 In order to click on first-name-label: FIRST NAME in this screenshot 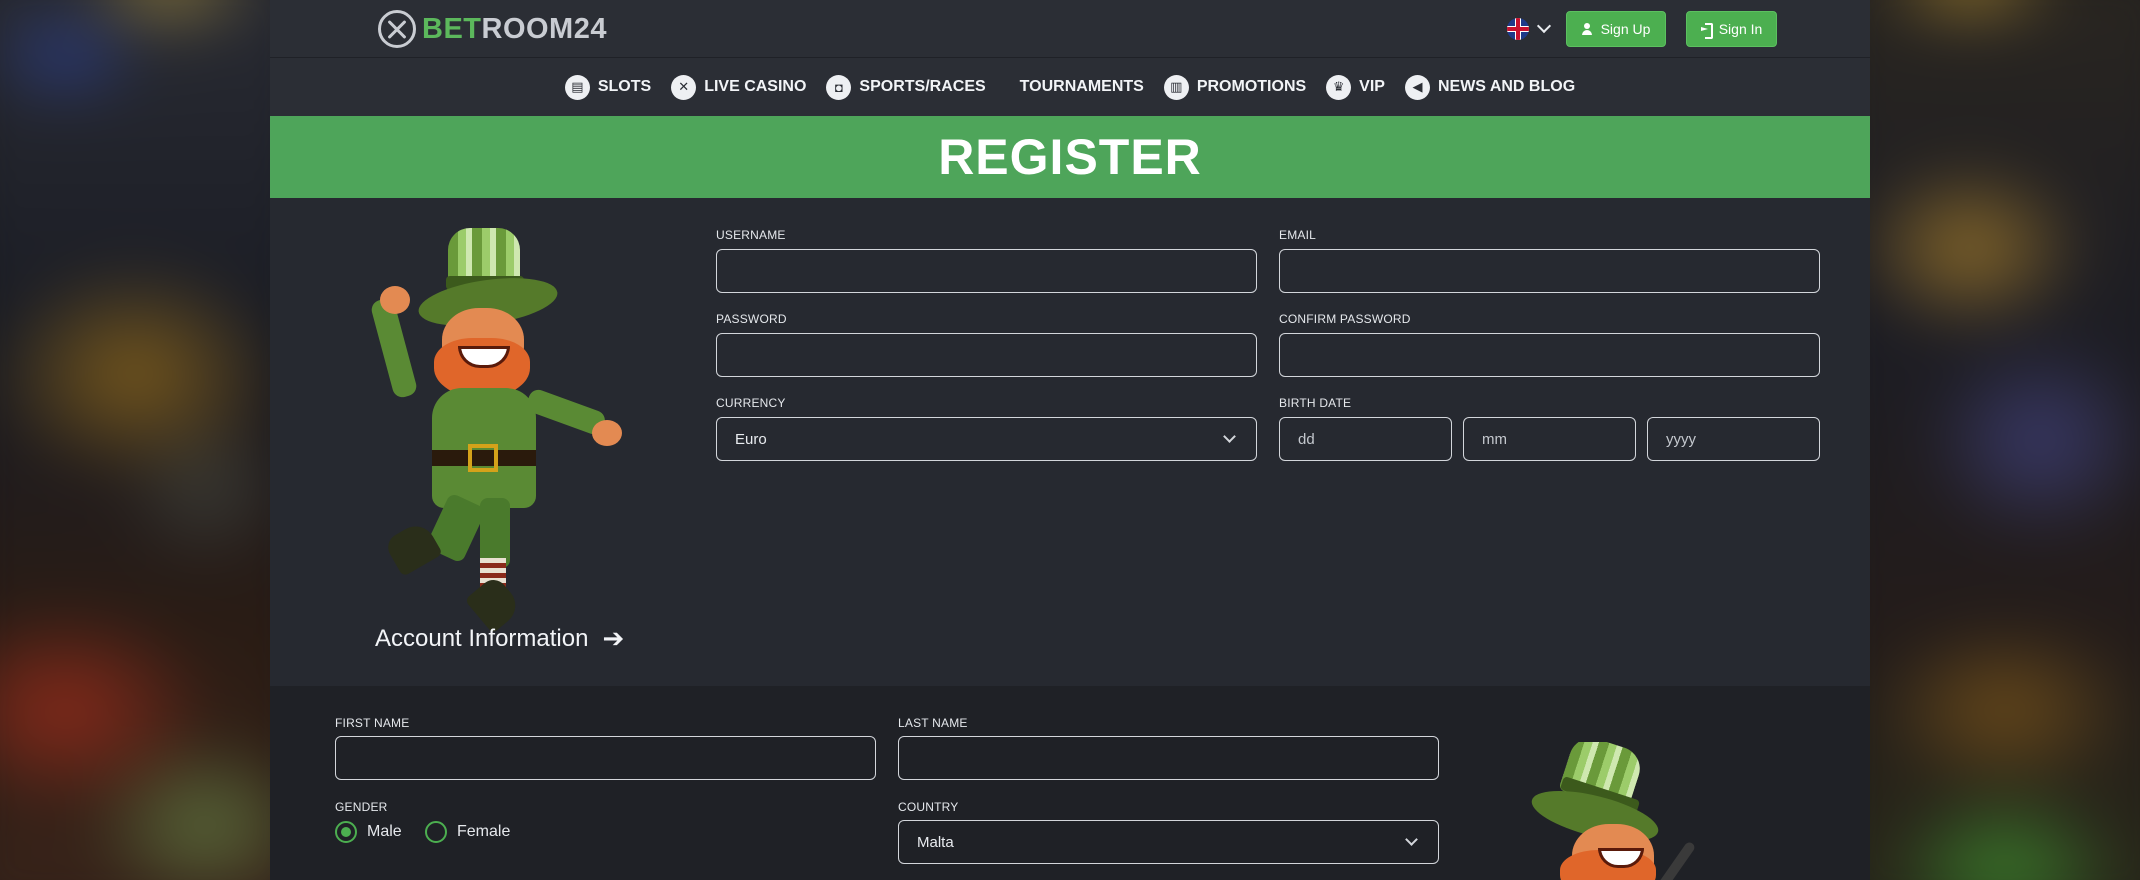, I will do `click(372, 723)`.